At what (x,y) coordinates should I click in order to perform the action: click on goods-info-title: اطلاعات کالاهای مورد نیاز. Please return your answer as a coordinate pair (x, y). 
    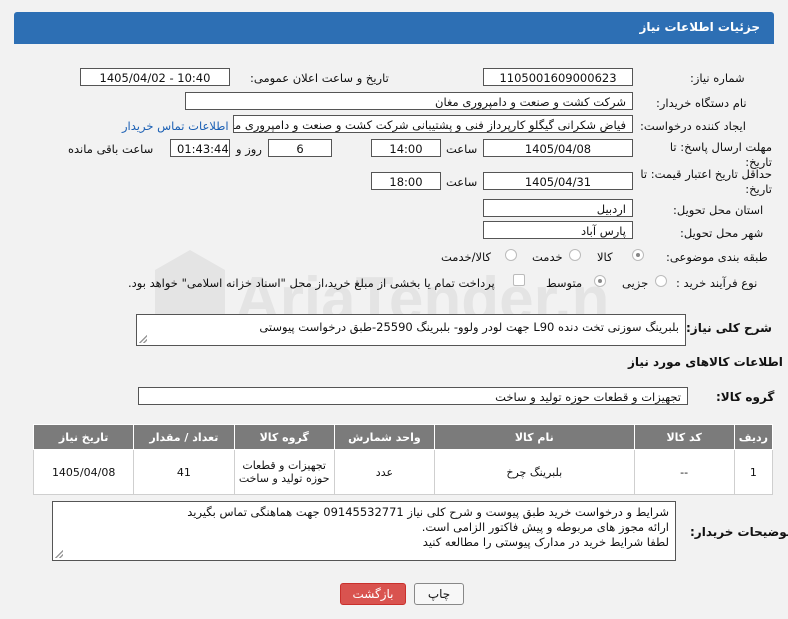
    Looking at the image, I should click on (705, 362).